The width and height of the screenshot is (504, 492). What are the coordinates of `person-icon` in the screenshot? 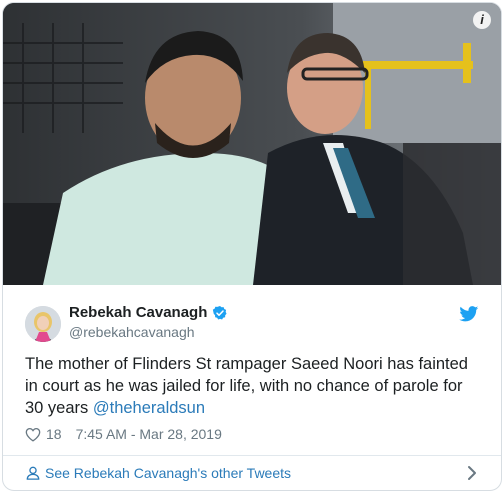 It's located at (33, 473).